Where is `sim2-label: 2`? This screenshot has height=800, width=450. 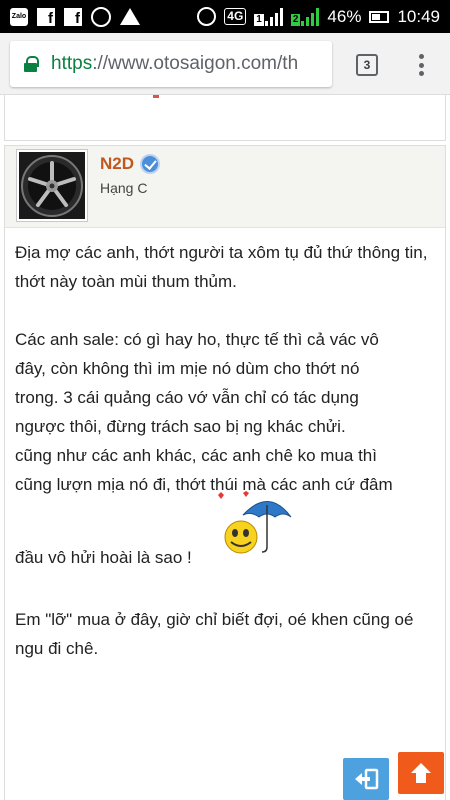
sim2-label: 2 is located at coordinates (295, 19).